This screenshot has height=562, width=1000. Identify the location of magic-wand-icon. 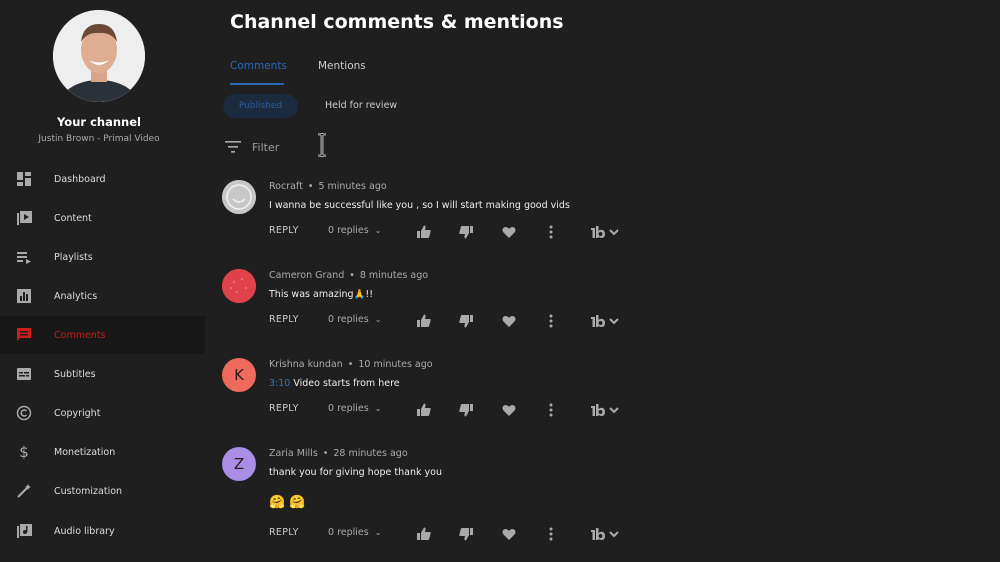
(24, 491).